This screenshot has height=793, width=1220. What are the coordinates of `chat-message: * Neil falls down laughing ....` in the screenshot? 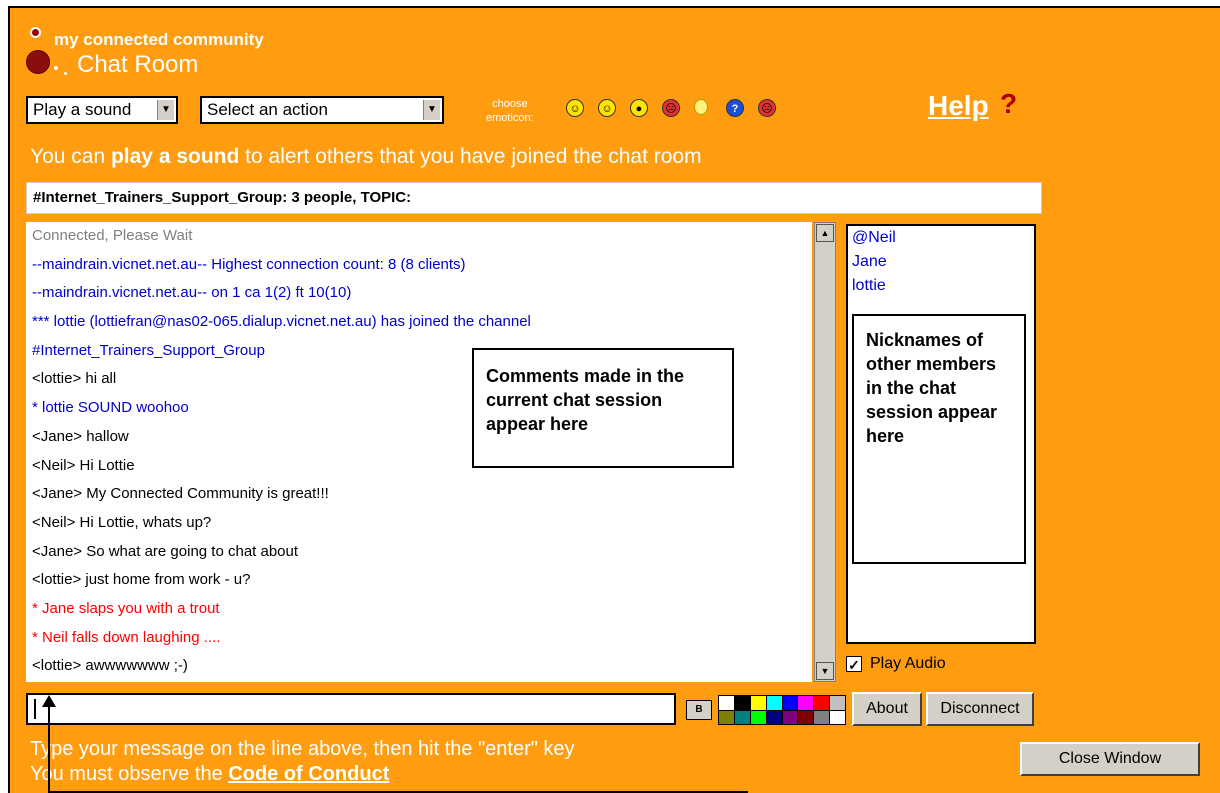 It's located at (126, 637).